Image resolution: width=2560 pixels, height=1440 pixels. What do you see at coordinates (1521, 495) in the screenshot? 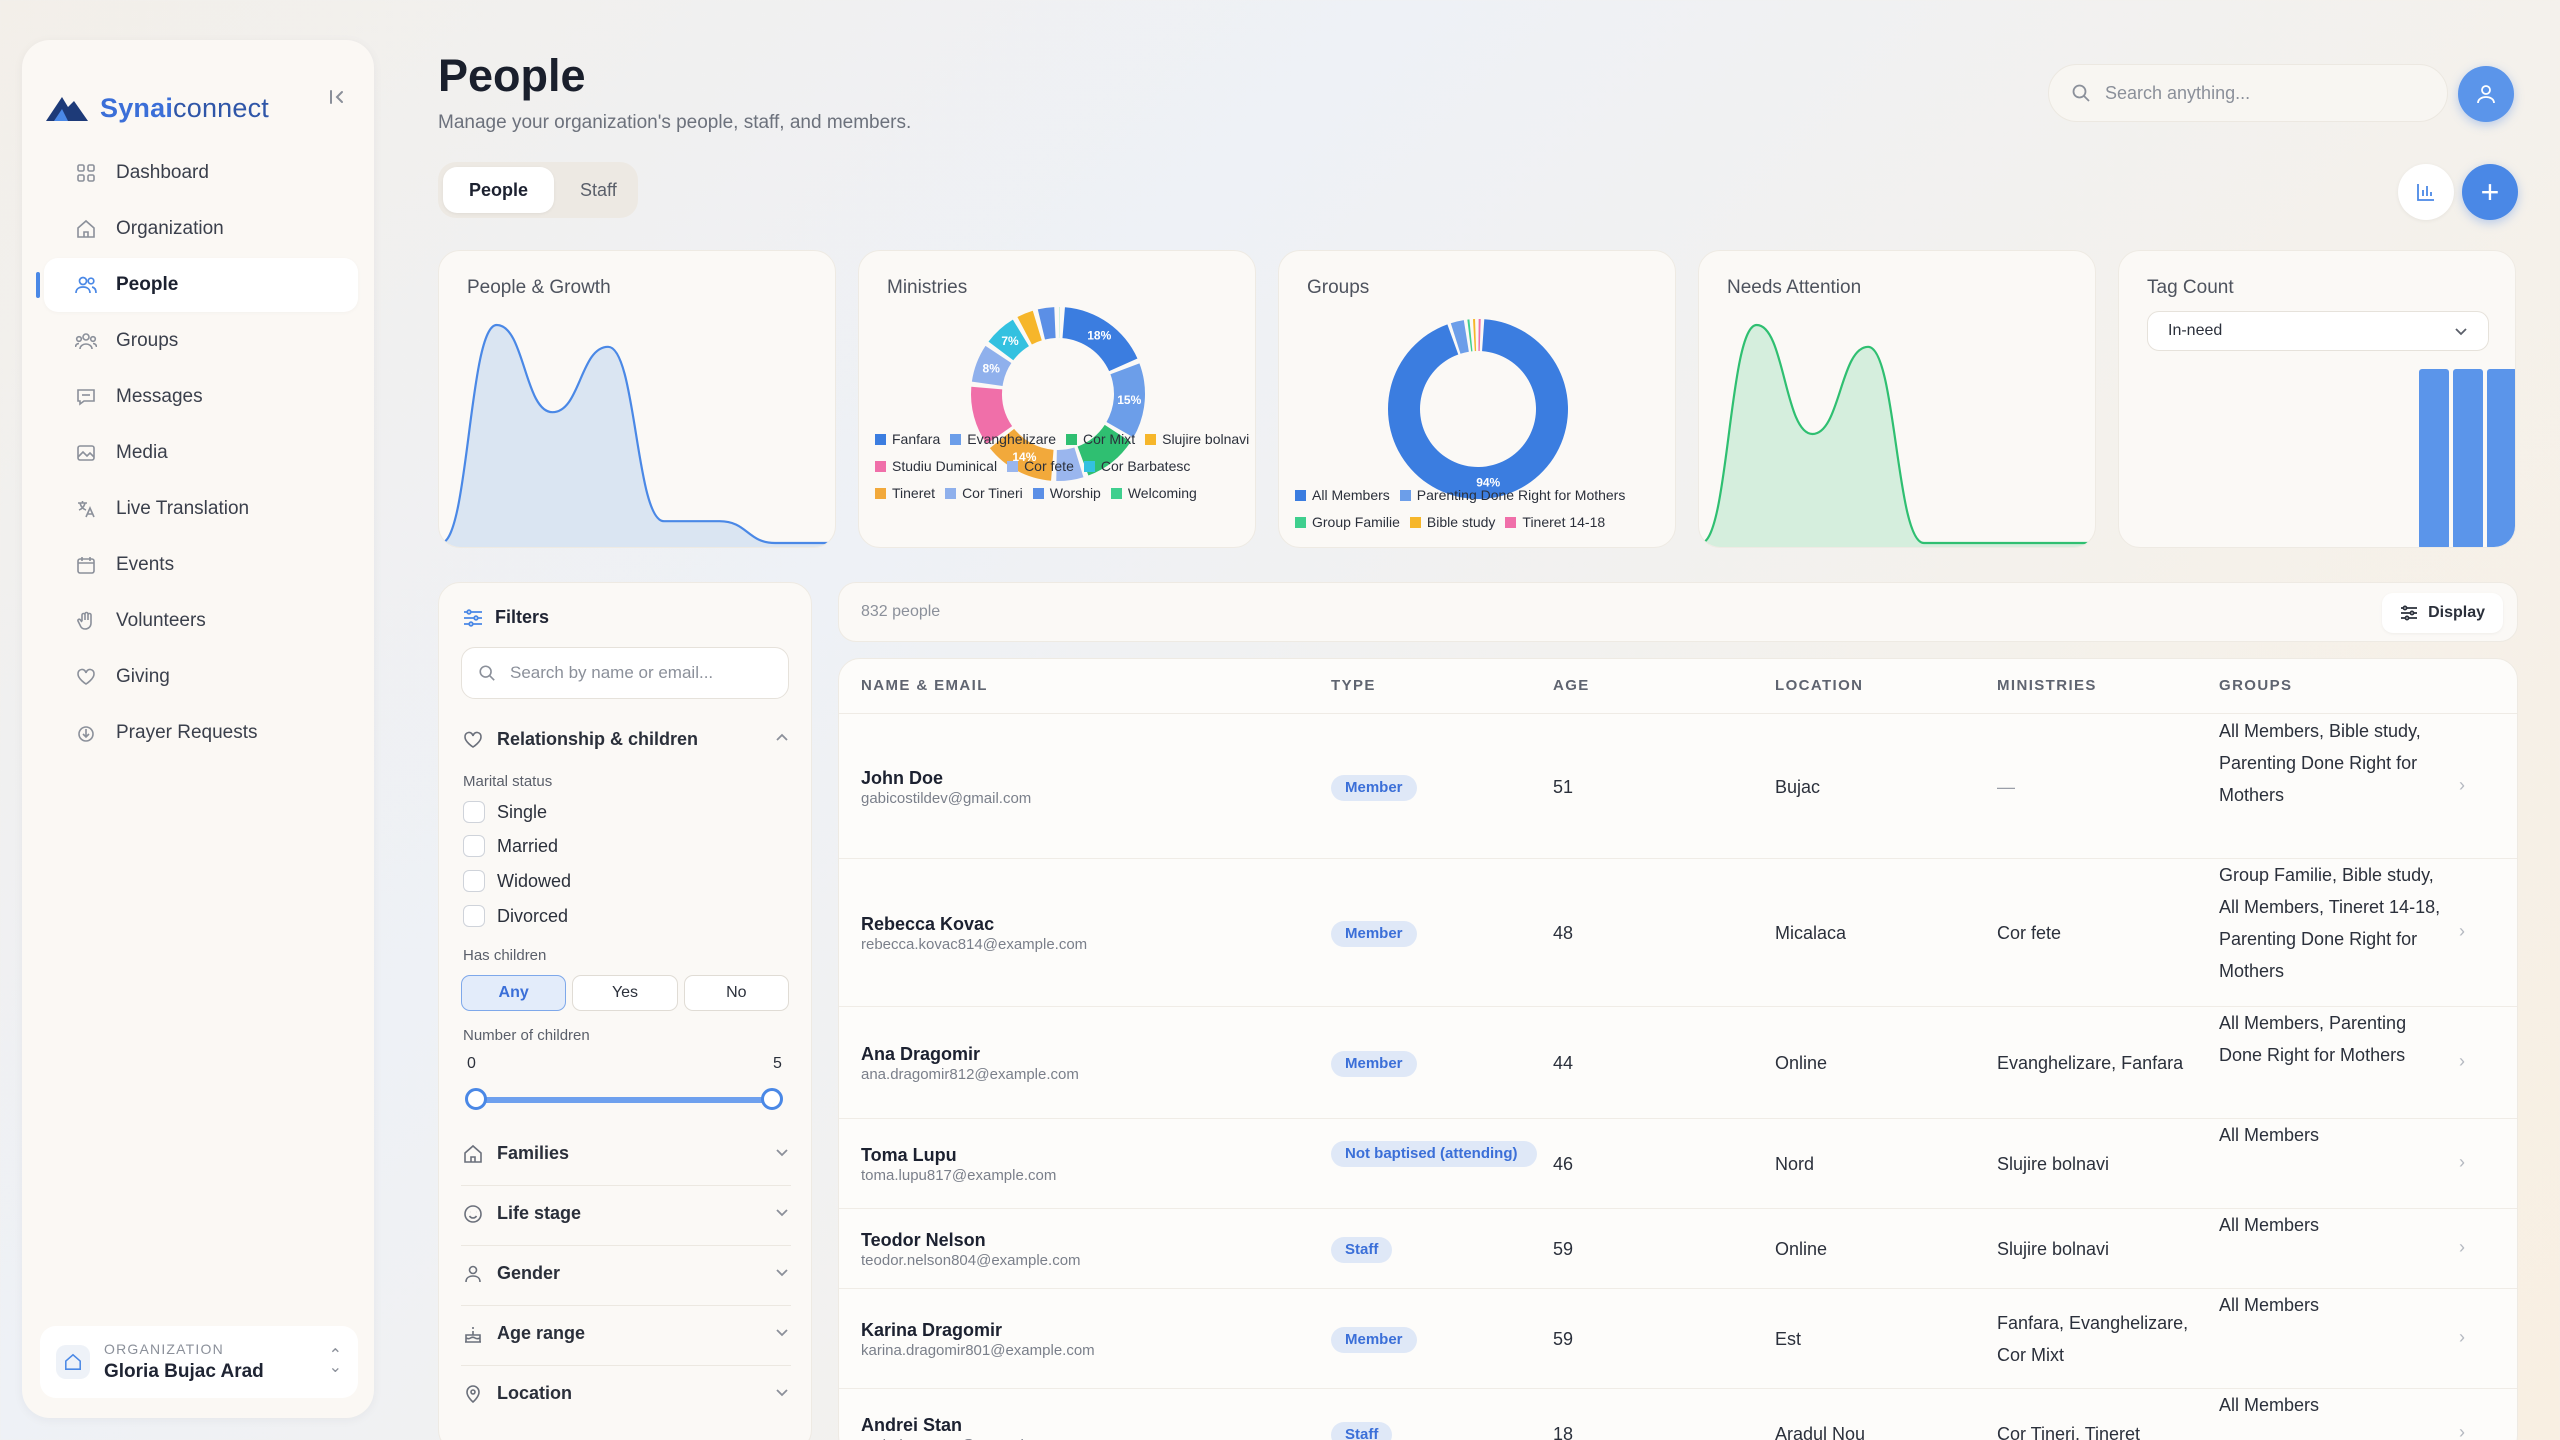
I see `legend-label: Parenting Done Right for Mothers` at bounding box center [1521, 495].